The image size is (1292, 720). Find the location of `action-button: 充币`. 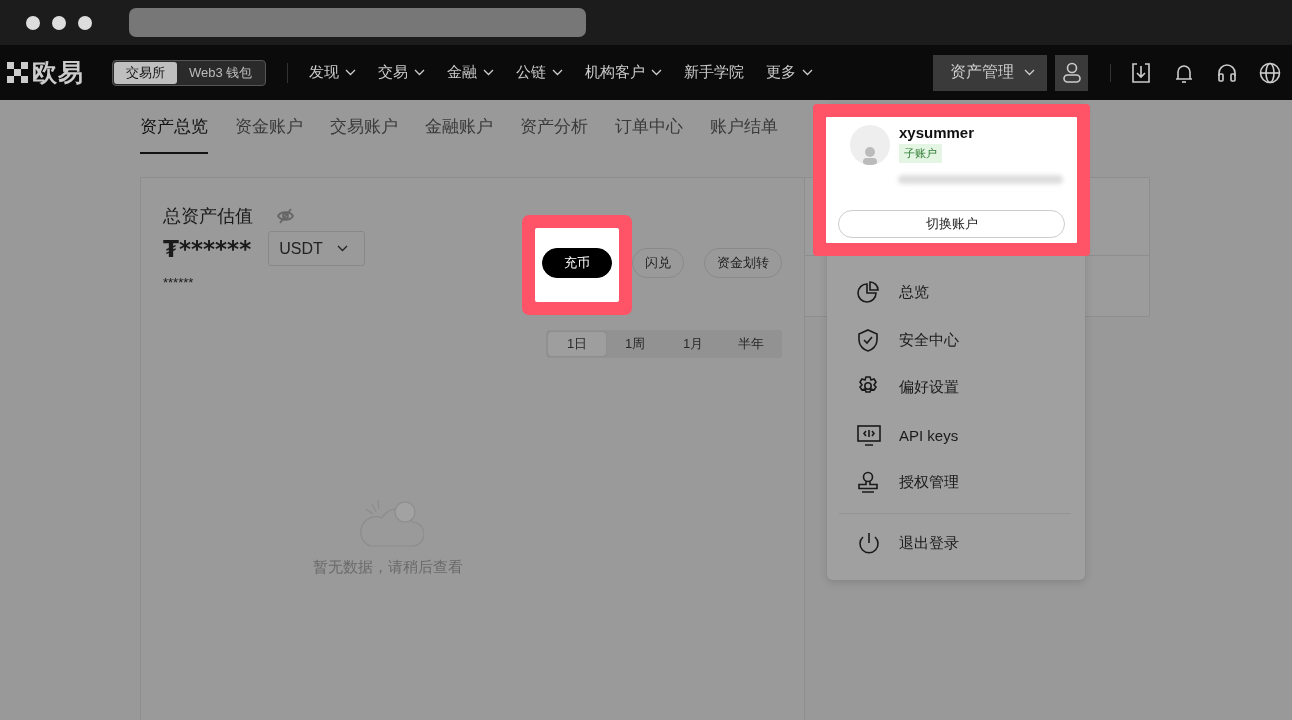

action-button: 充币 is located at coordinates (577, 263).